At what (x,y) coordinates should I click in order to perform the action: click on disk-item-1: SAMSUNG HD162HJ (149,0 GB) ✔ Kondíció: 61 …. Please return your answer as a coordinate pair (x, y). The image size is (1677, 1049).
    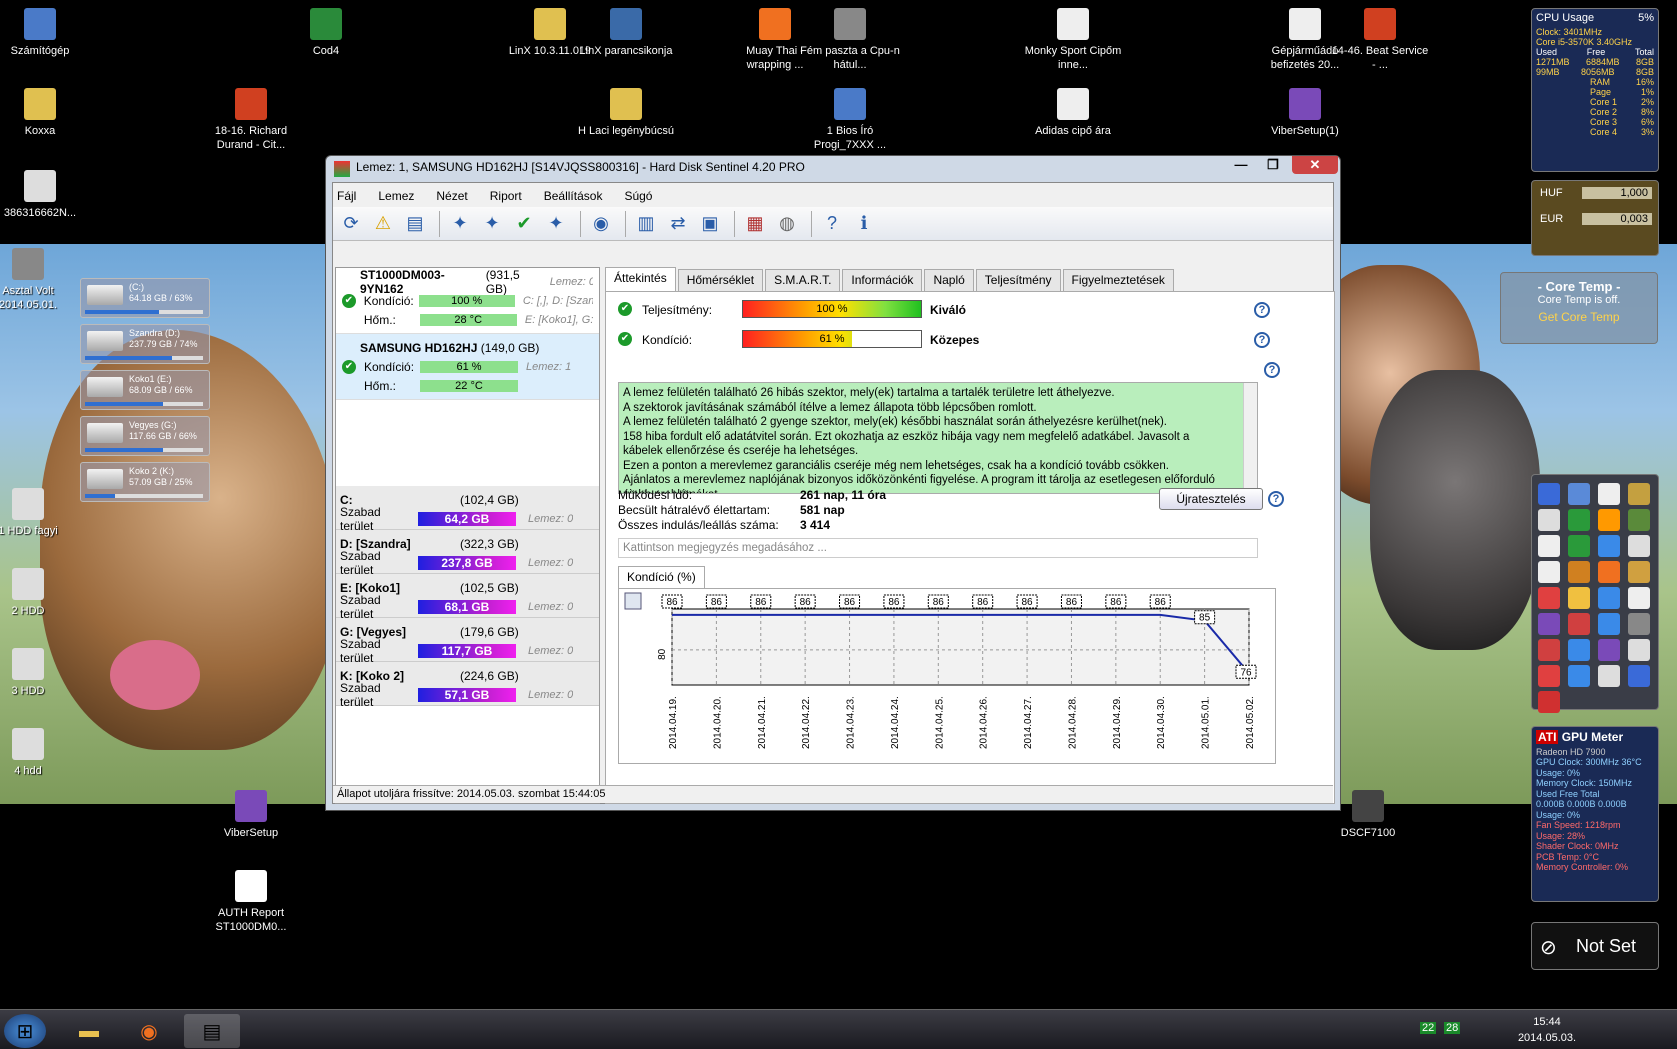
    Looking at the image, I should click on (467, 367).